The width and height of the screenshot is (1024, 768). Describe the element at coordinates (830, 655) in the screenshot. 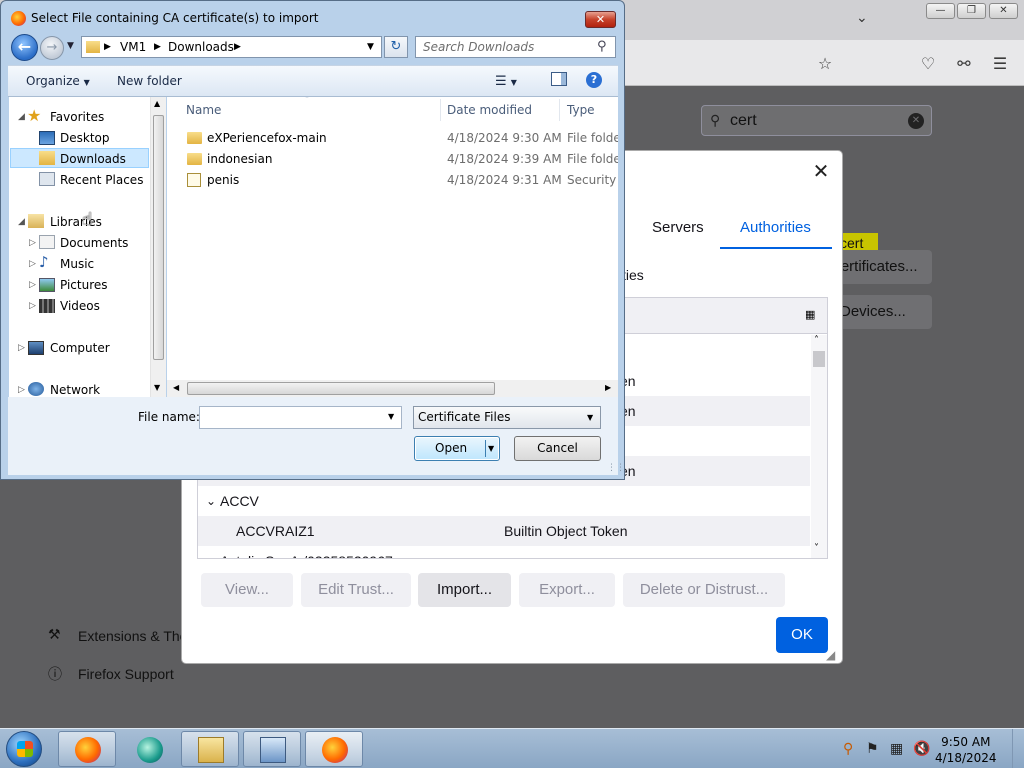

I see `resize-grip-icon: ◢` at that location.